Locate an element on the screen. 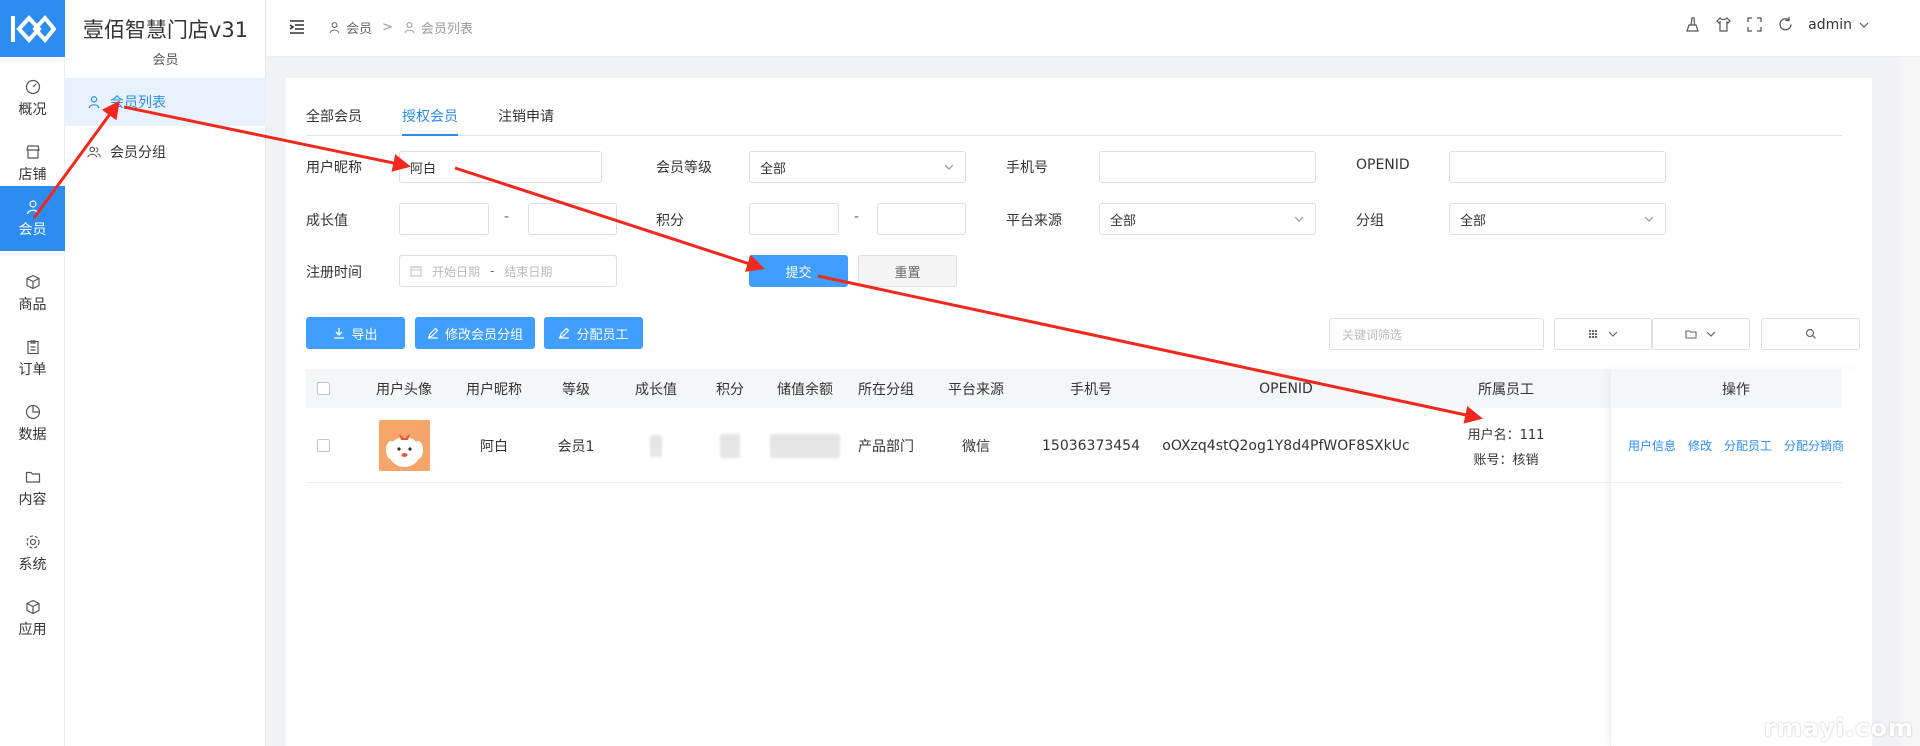 The width and height of the screenshot is (1920, 746). rail-label: 概况 is located at coordinates (32, 109).